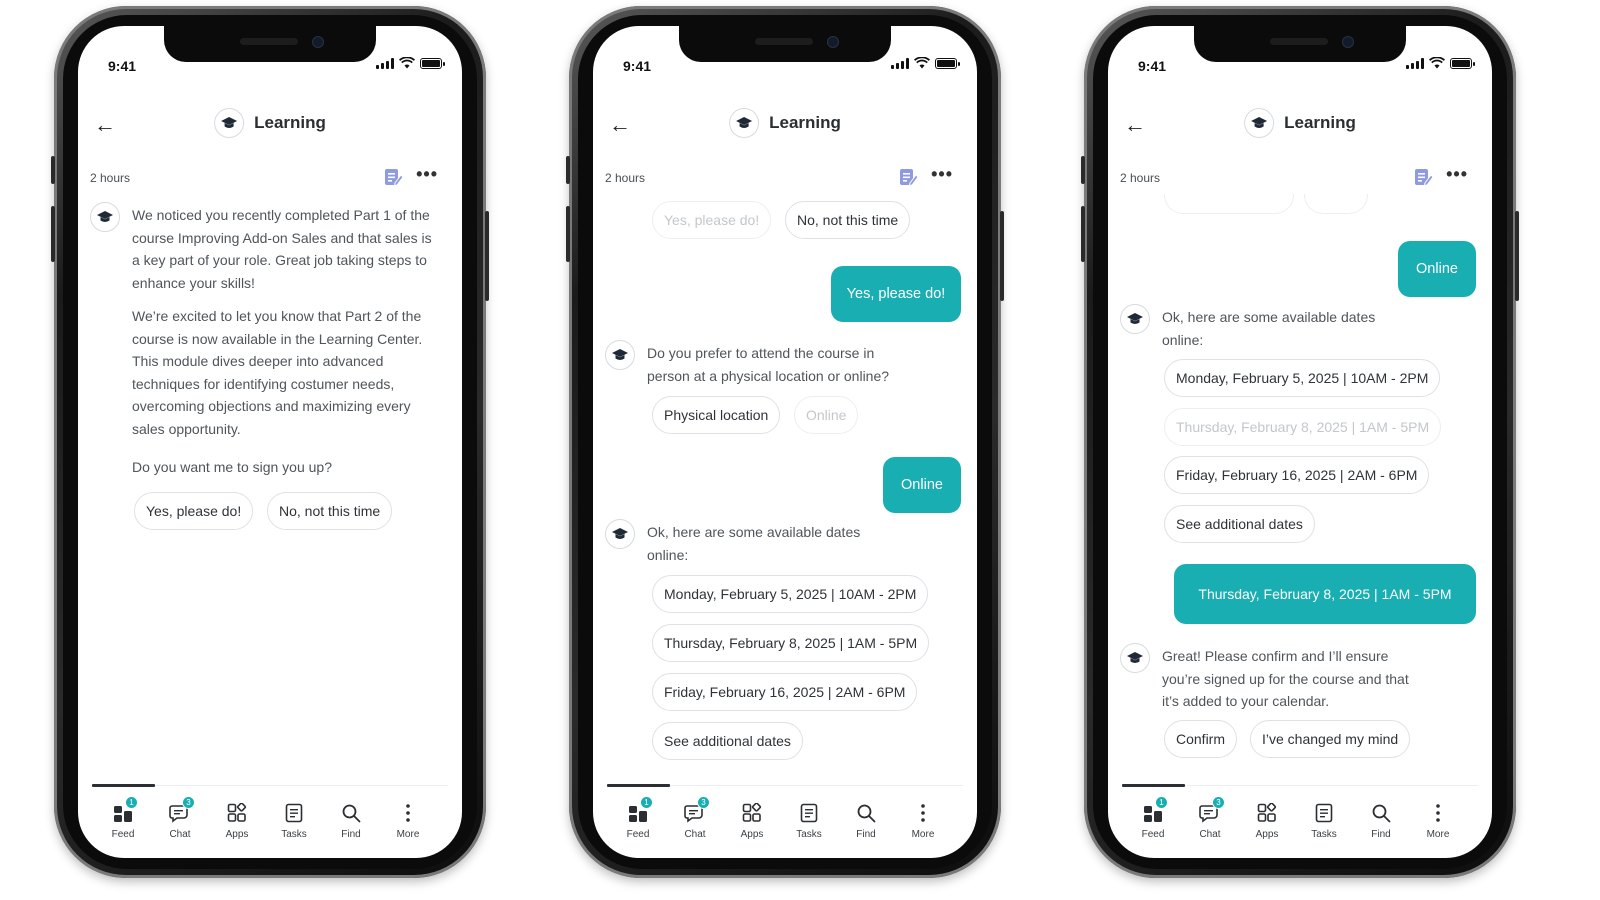 Image resolution: width=1600 pixels, height=900 pixels. What do you see at coordinates (237, 834) in the screenshot?
I see `tab-label: Apps` at bounding box center [237, 834].